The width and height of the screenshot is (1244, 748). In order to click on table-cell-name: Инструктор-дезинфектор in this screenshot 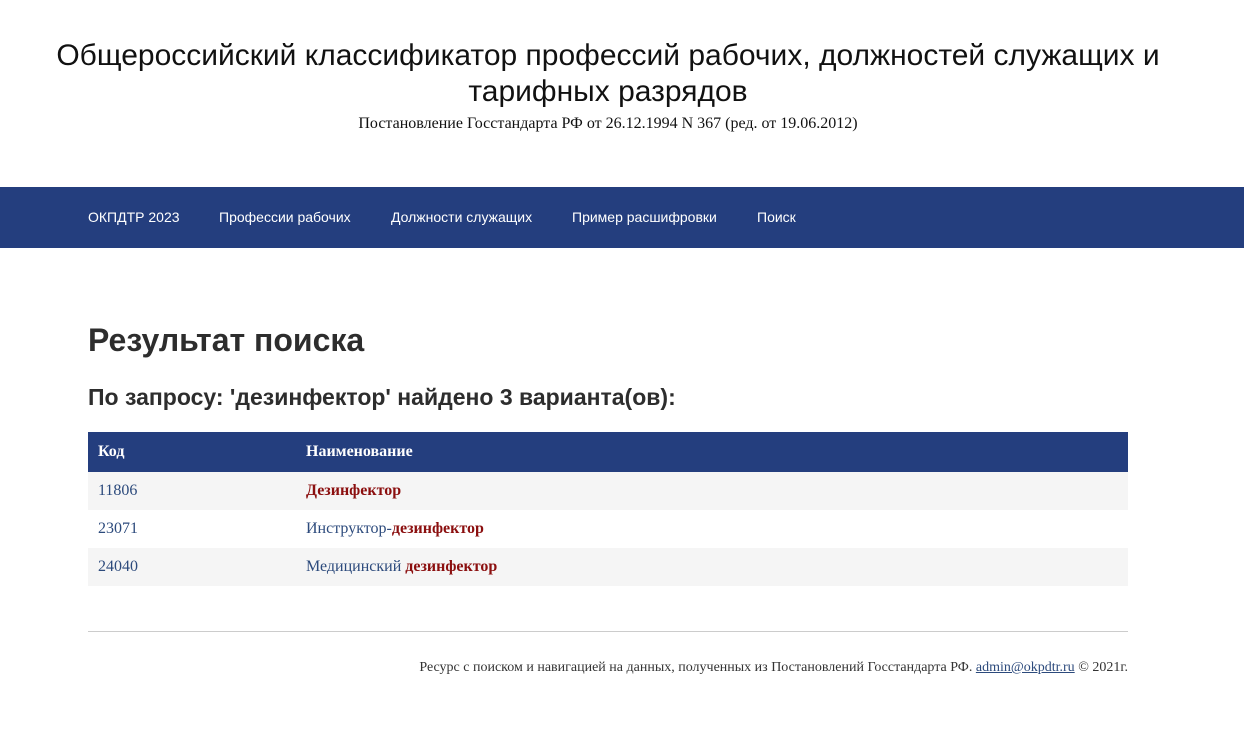, I will do `click(712, 529)`.